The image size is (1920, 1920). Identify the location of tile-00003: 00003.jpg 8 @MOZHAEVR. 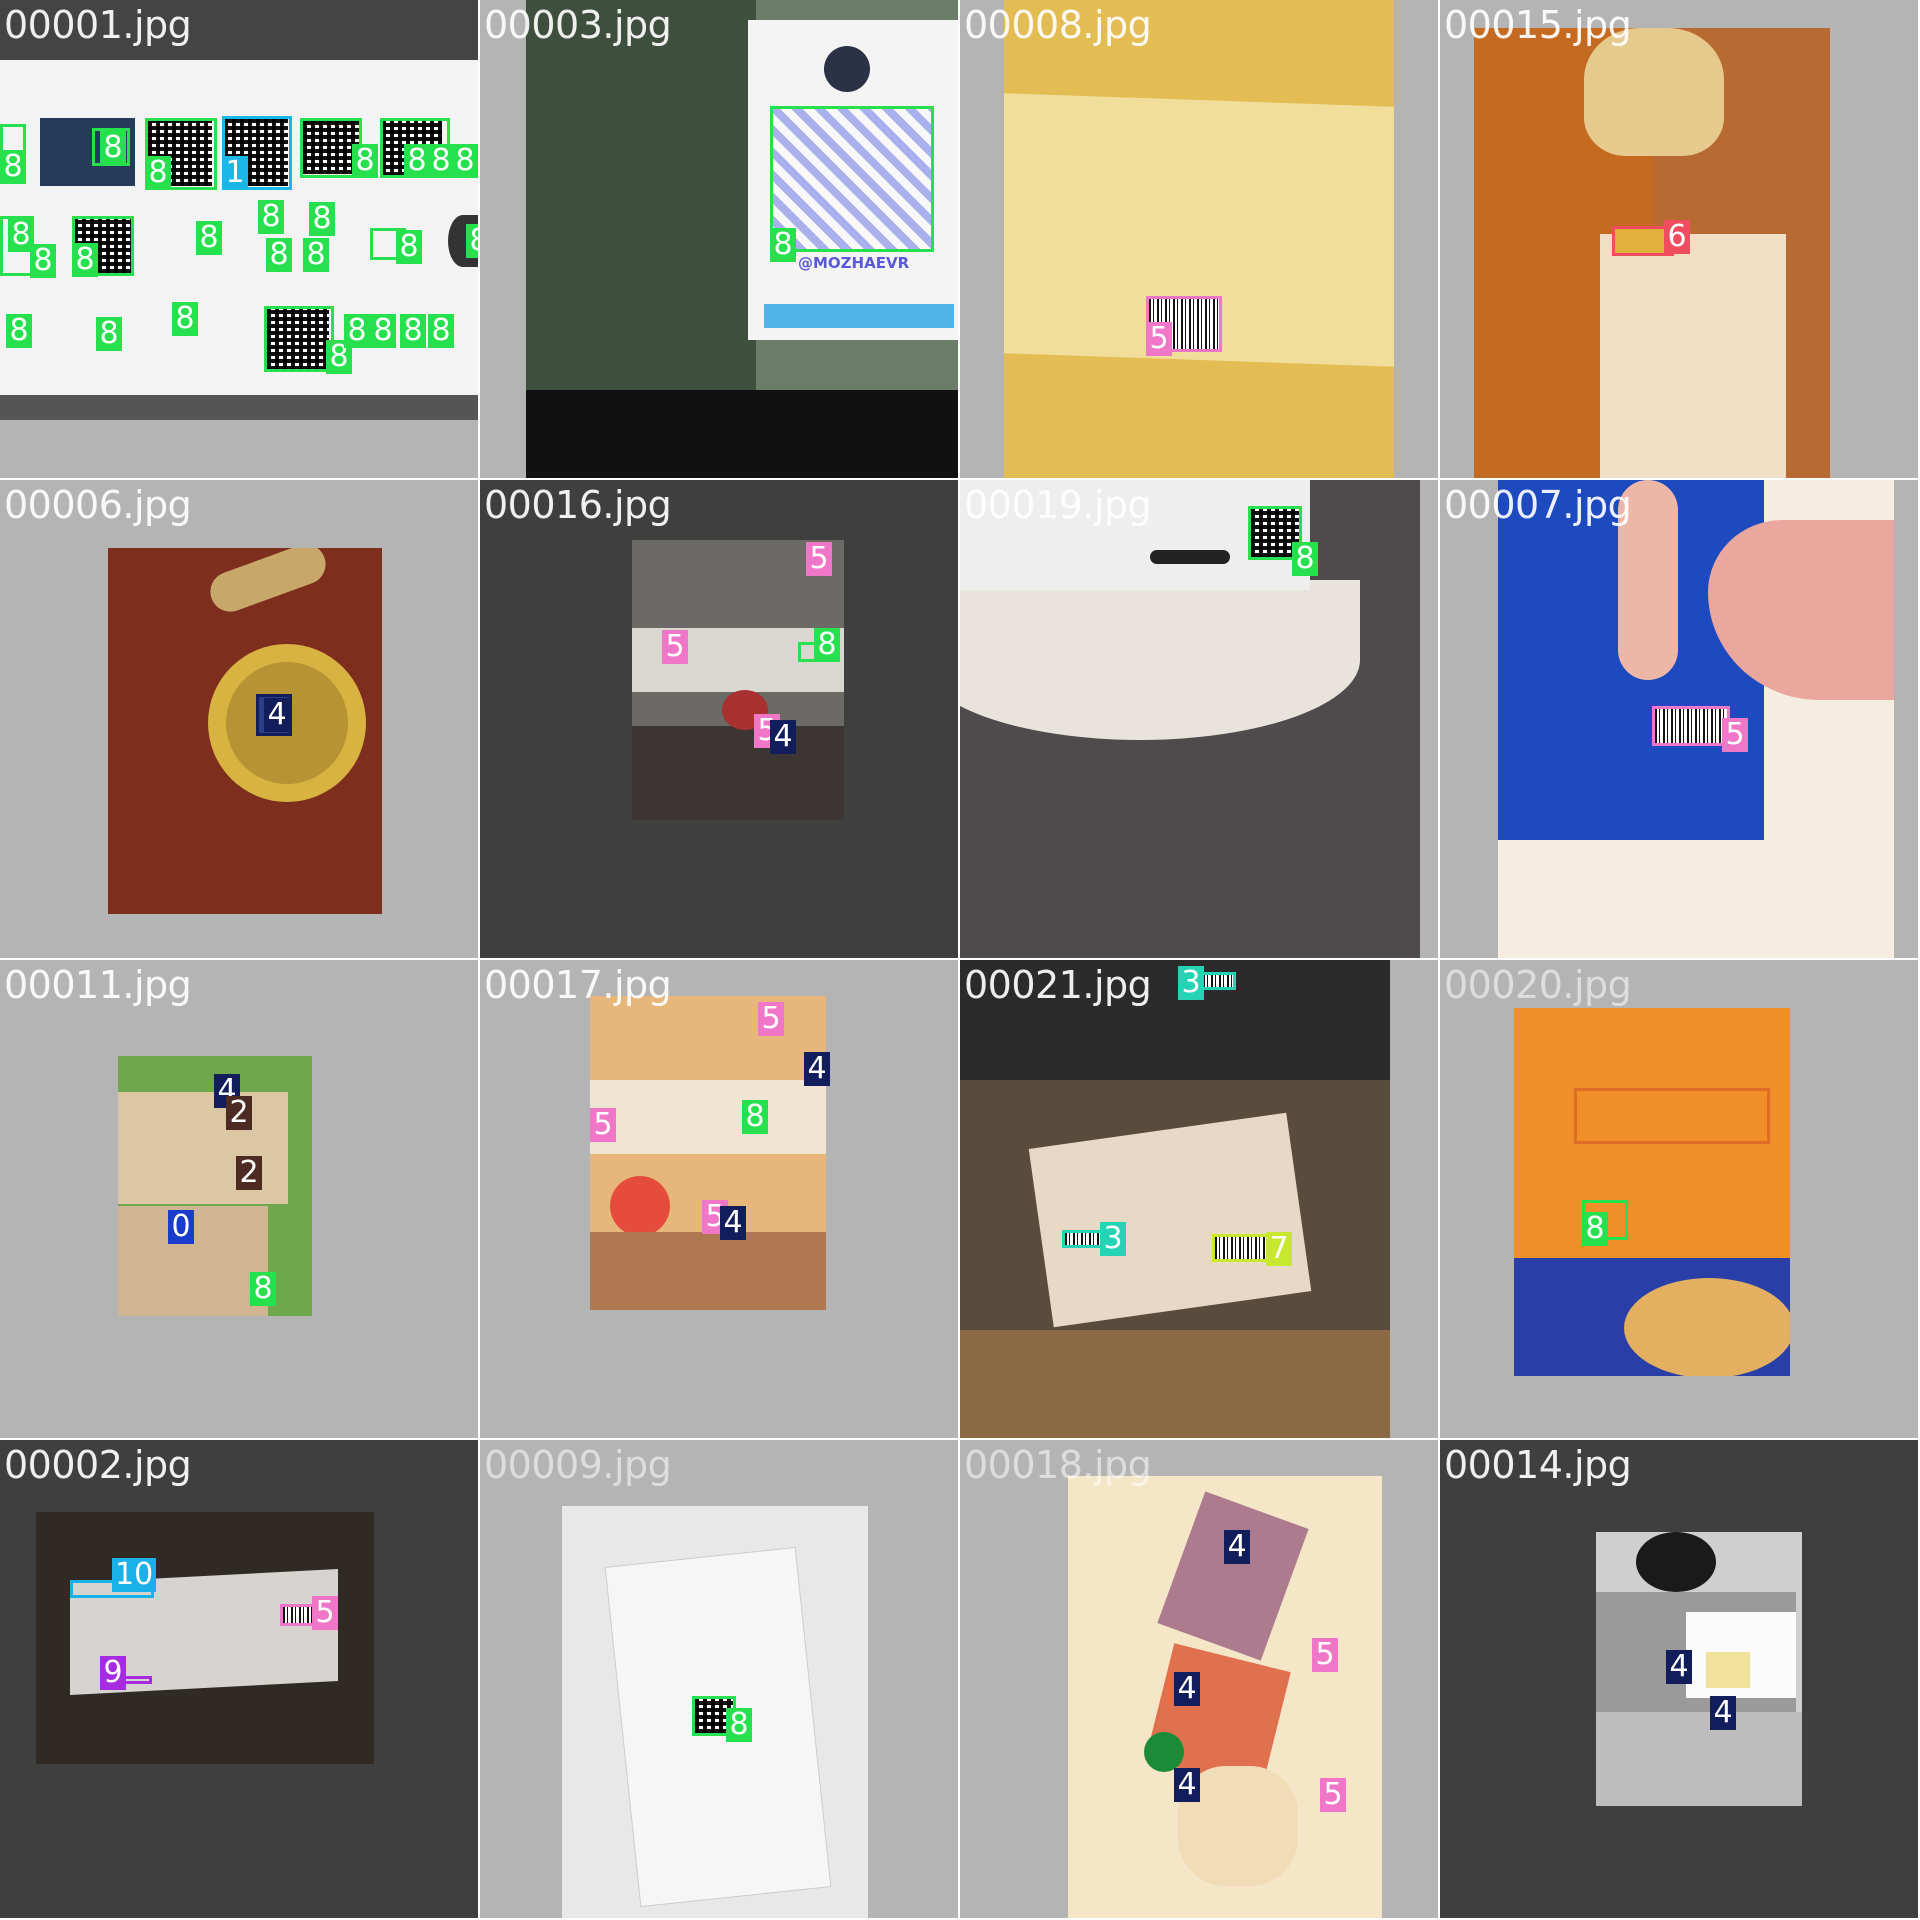
(719, 239).